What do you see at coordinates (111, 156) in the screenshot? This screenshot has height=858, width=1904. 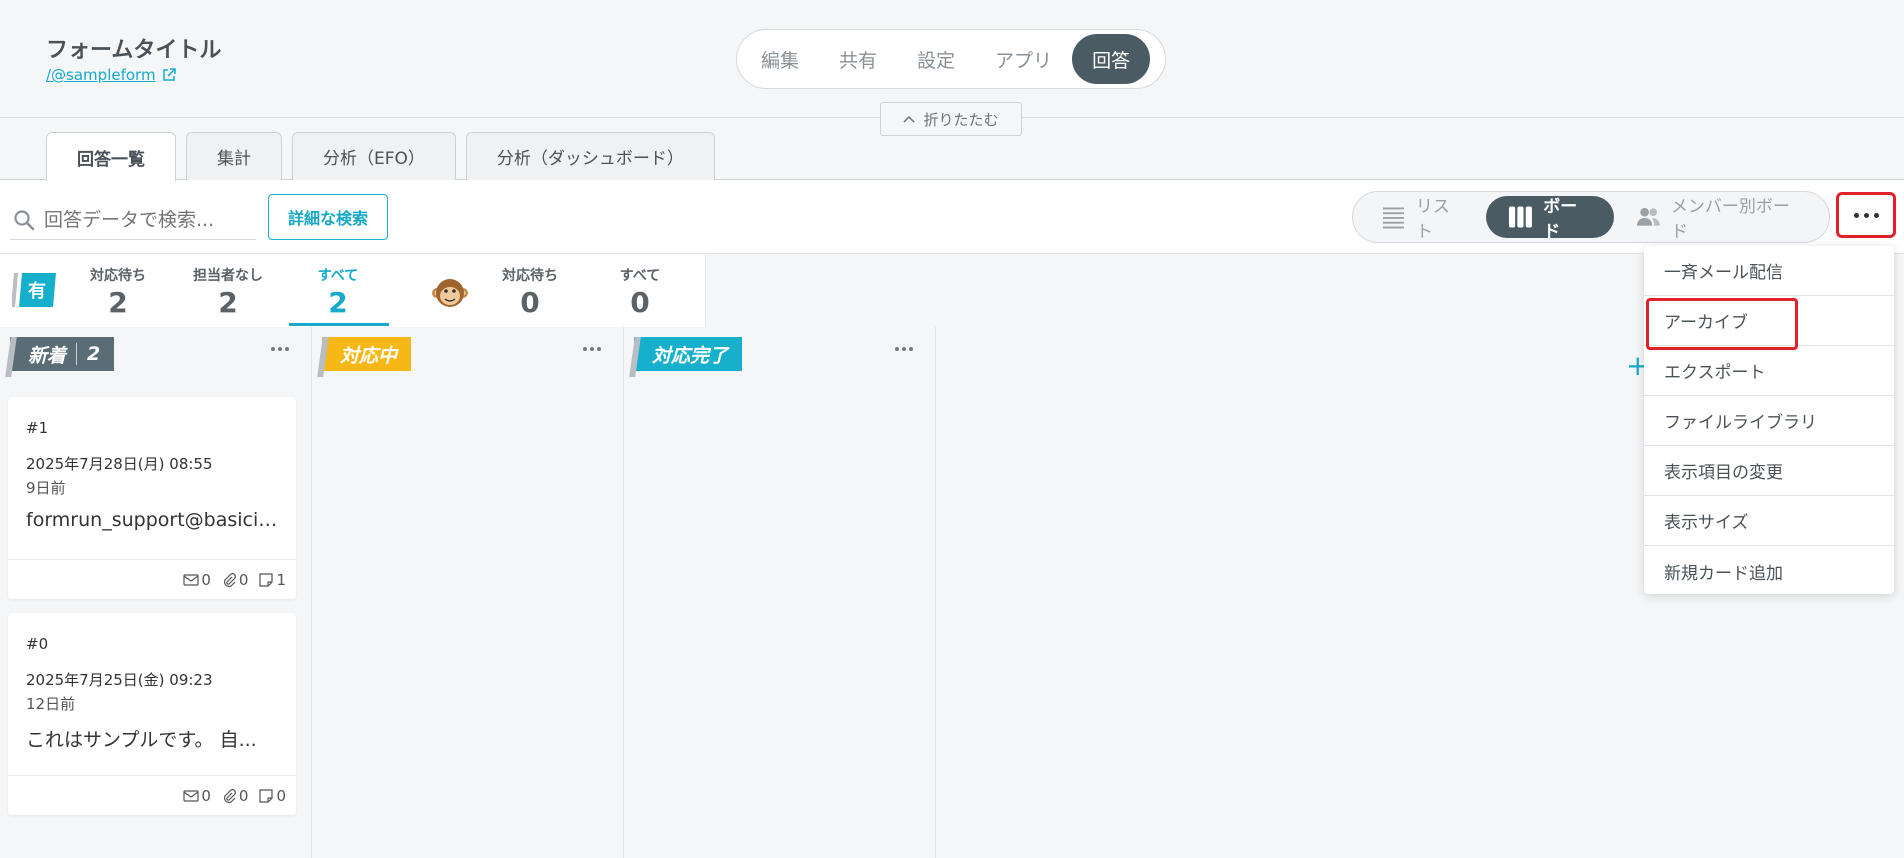 I see `tab-response-list: 回答一覧` at bounding box center [111, 156].